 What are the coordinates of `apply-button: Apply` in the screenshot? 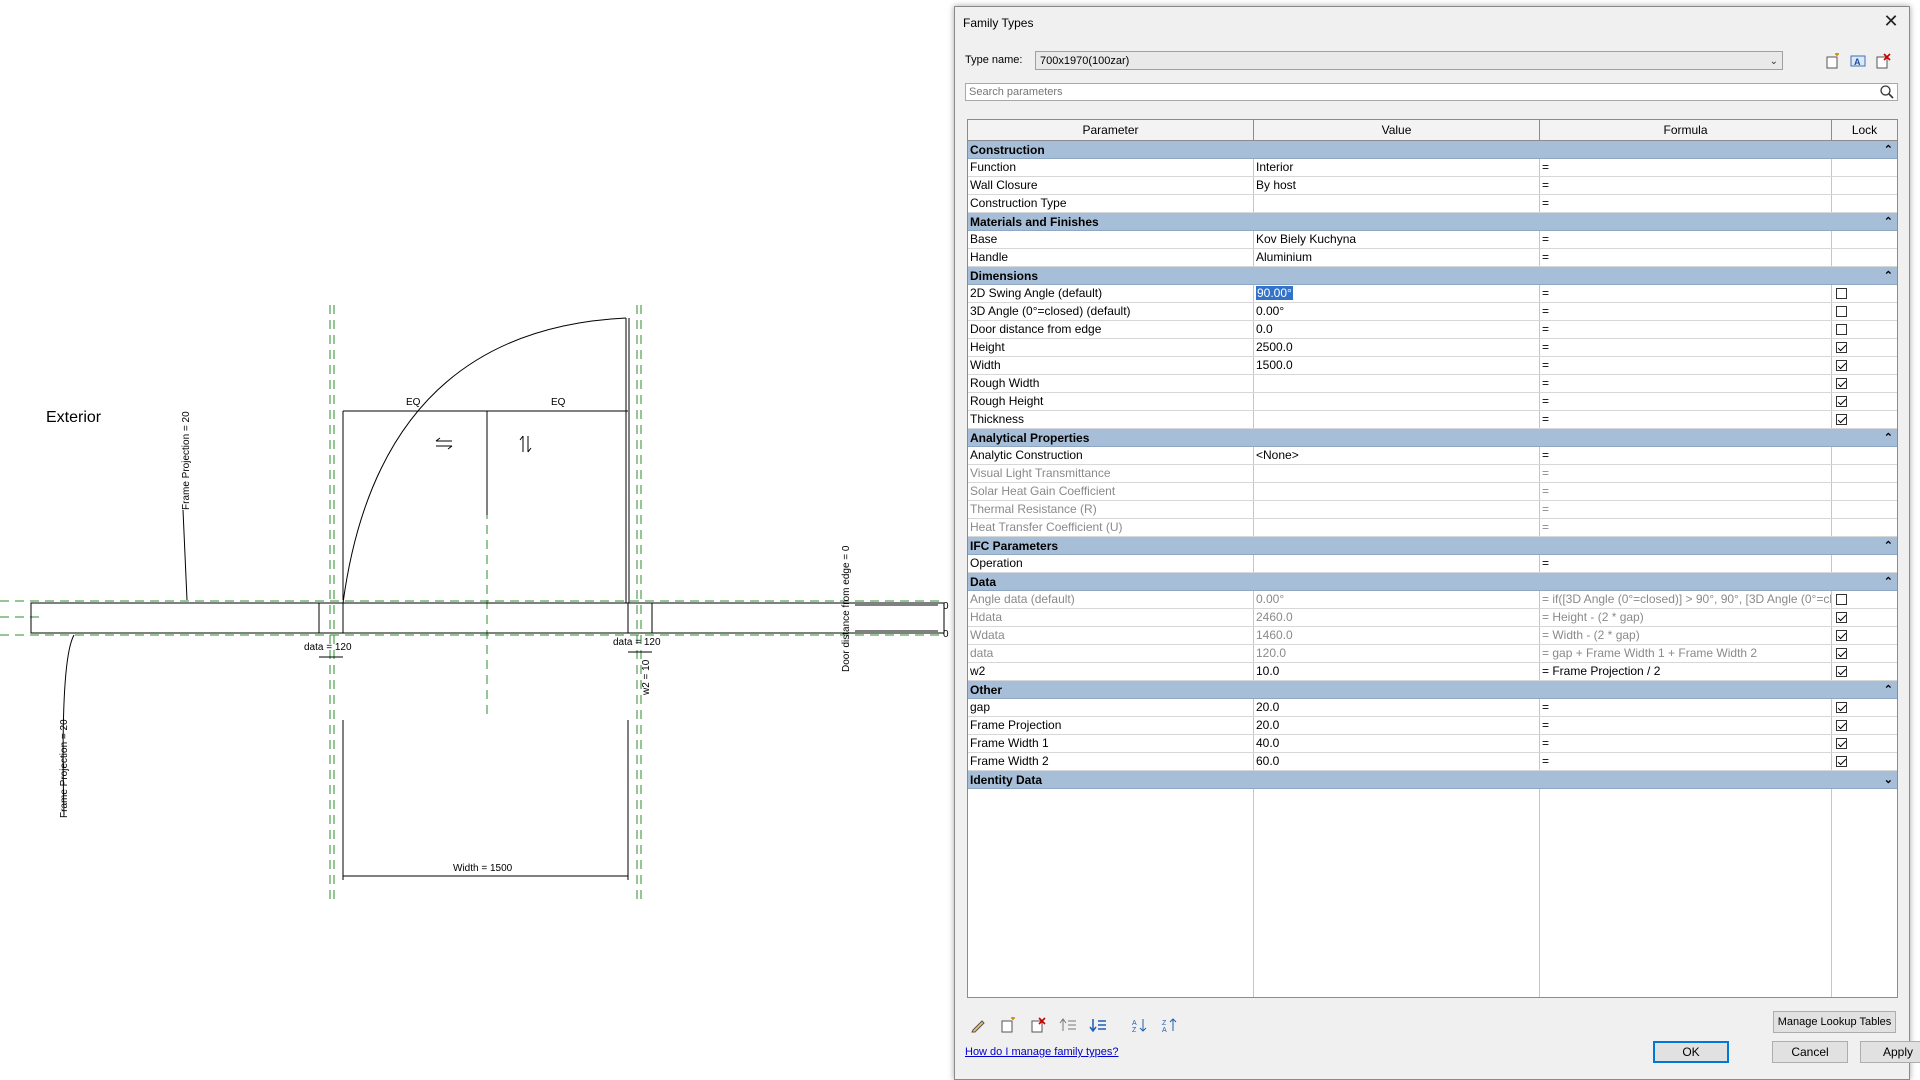 It's located at (1890, 1052).